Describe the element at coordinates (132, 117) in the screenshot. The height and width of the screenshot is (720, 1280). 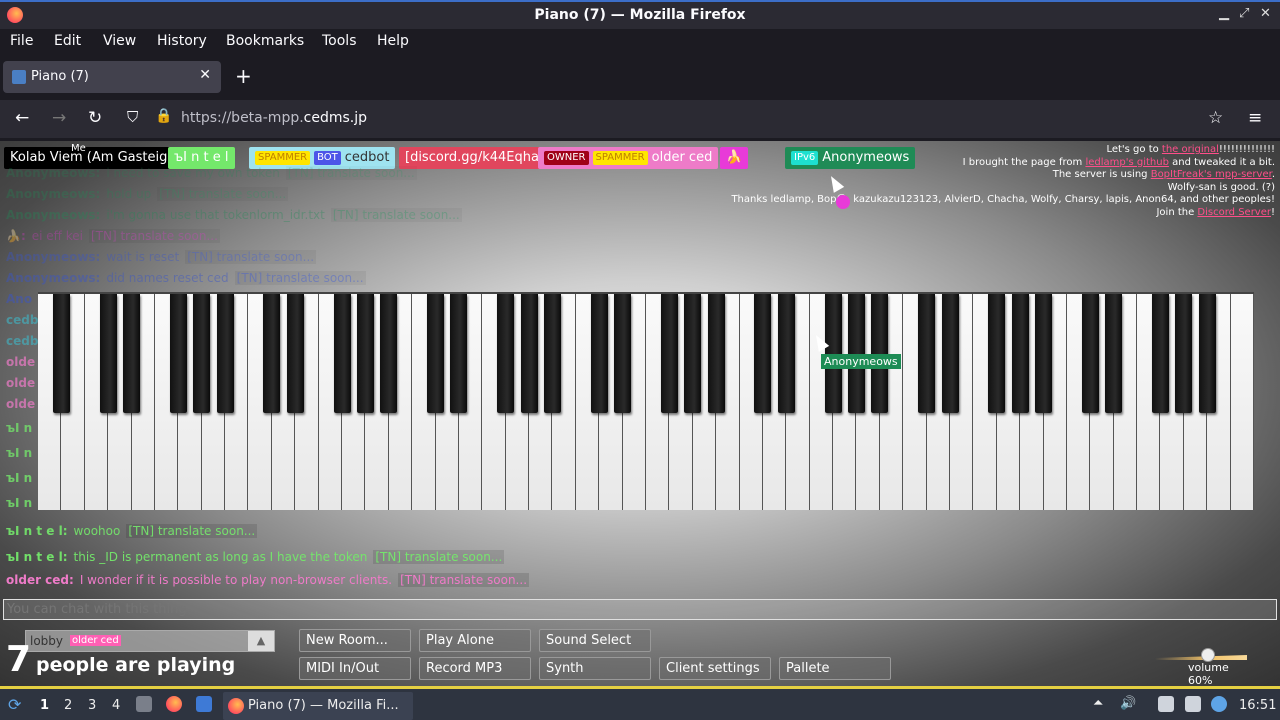
I see `shield-icon: ⛉` at that location.